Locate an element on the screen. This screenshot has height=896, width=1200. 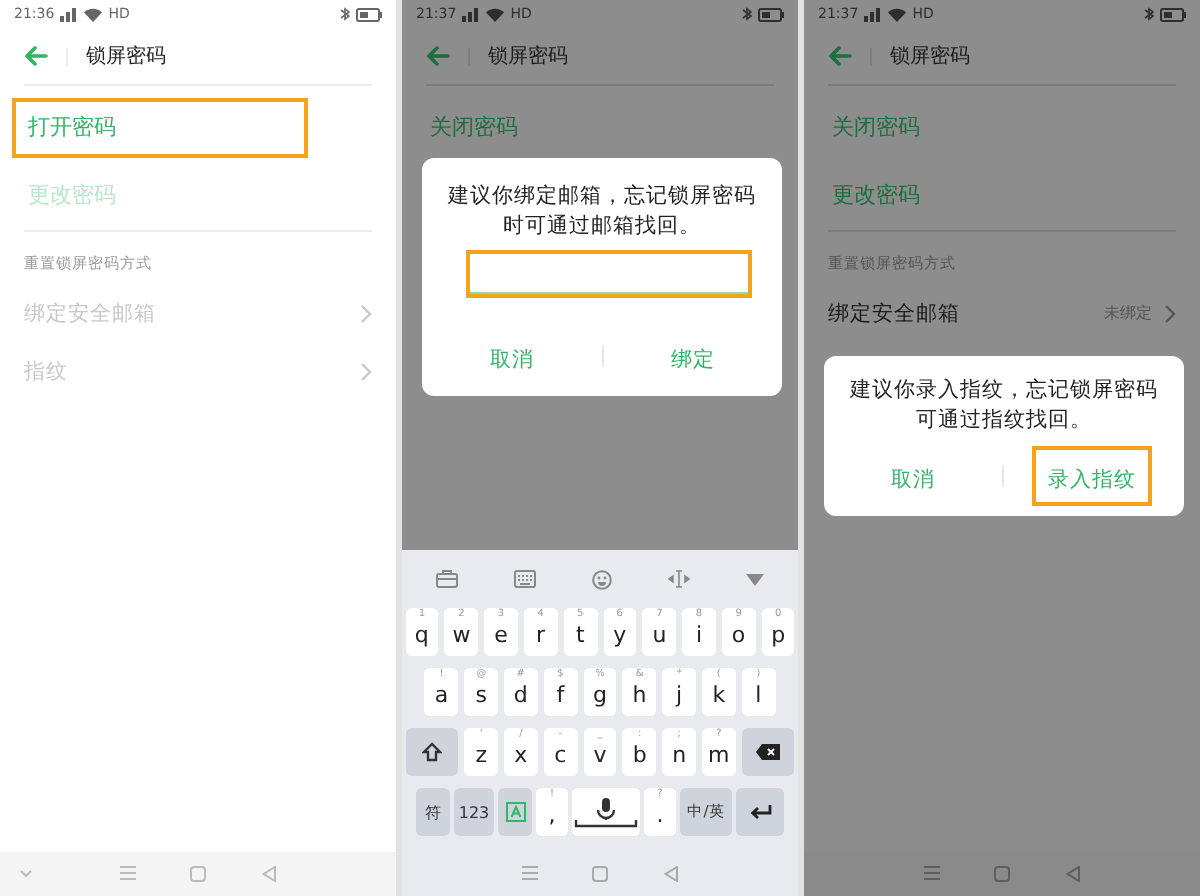
chevron-down-icon is located at coordinates (26, 874).